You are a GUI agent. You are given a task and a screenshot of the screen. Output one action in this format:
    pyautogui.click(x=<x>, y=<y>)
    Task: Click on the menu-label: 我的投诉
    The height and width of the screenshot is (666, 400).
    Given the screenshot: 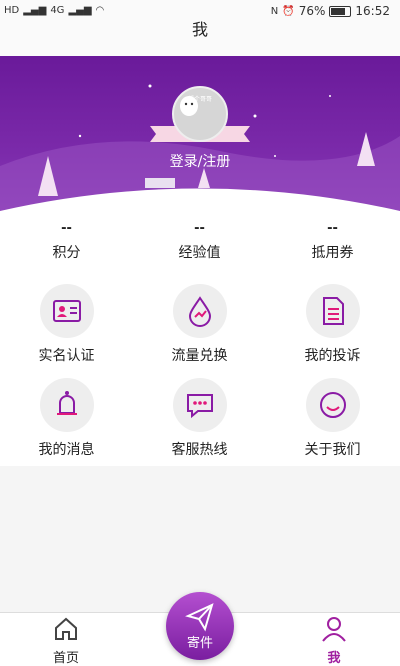 What is the action you would take?
    pyautogui.click(x=332, y=356)
    